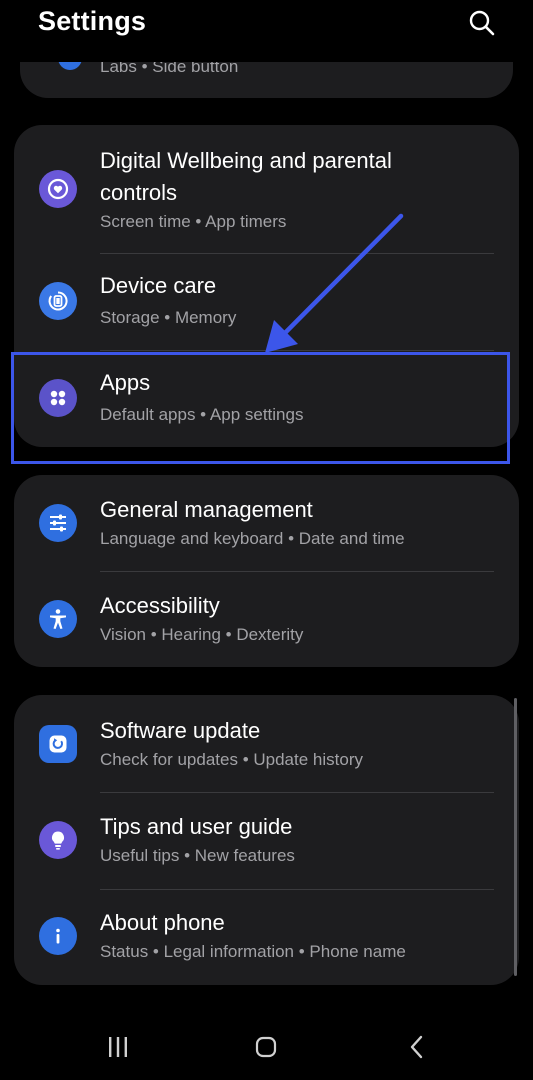 This screenshot has width=533, height=1080. Describe the element at coordinates (162, 922) in the screenshot. I see `settings-item-title: About phone` at that location.